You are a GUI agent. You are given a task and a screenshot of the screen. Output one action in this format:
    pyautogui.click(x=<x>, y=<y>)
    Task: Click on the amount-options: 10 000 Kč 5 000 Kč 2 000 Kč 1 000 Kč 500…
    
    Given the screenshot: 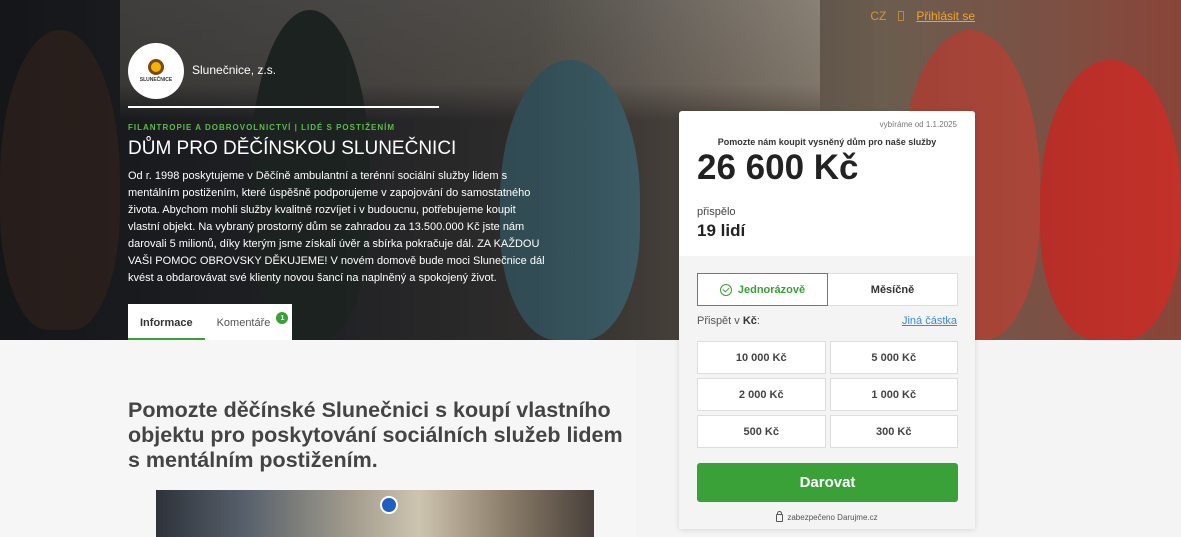 What is the action you would take?
    pyautogui.click(x=827, y=394)
    